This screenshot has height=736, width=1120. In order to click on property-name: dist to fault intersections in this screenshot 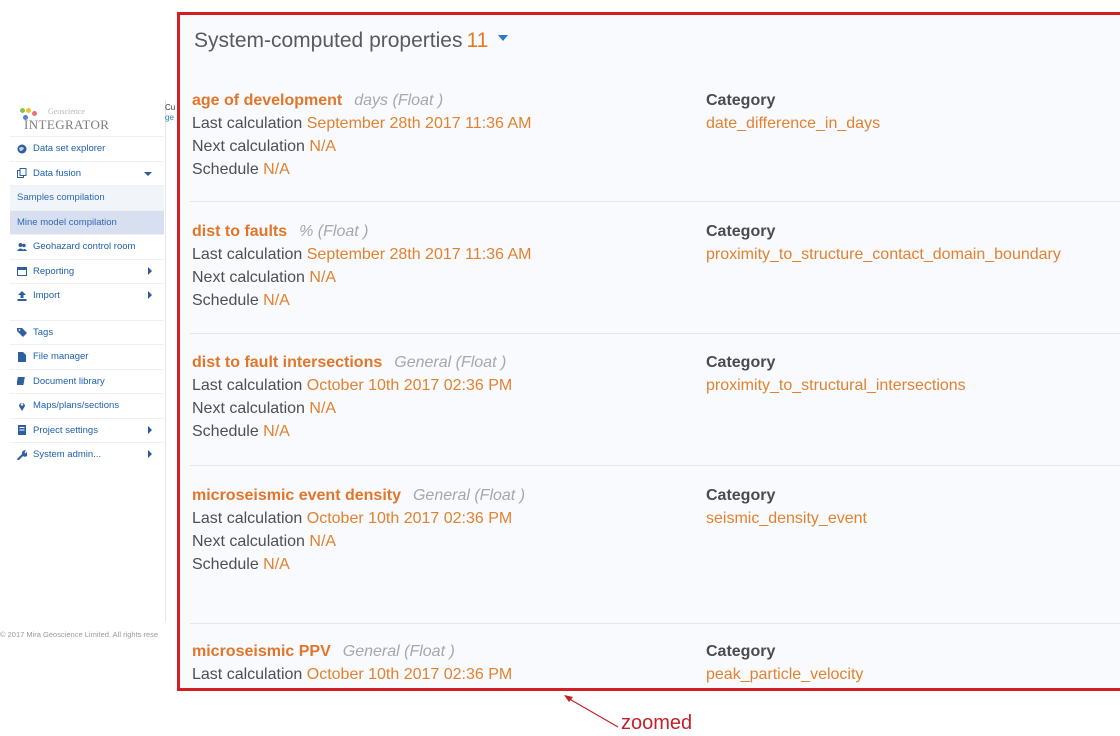, I will do `click(287, 362)`.